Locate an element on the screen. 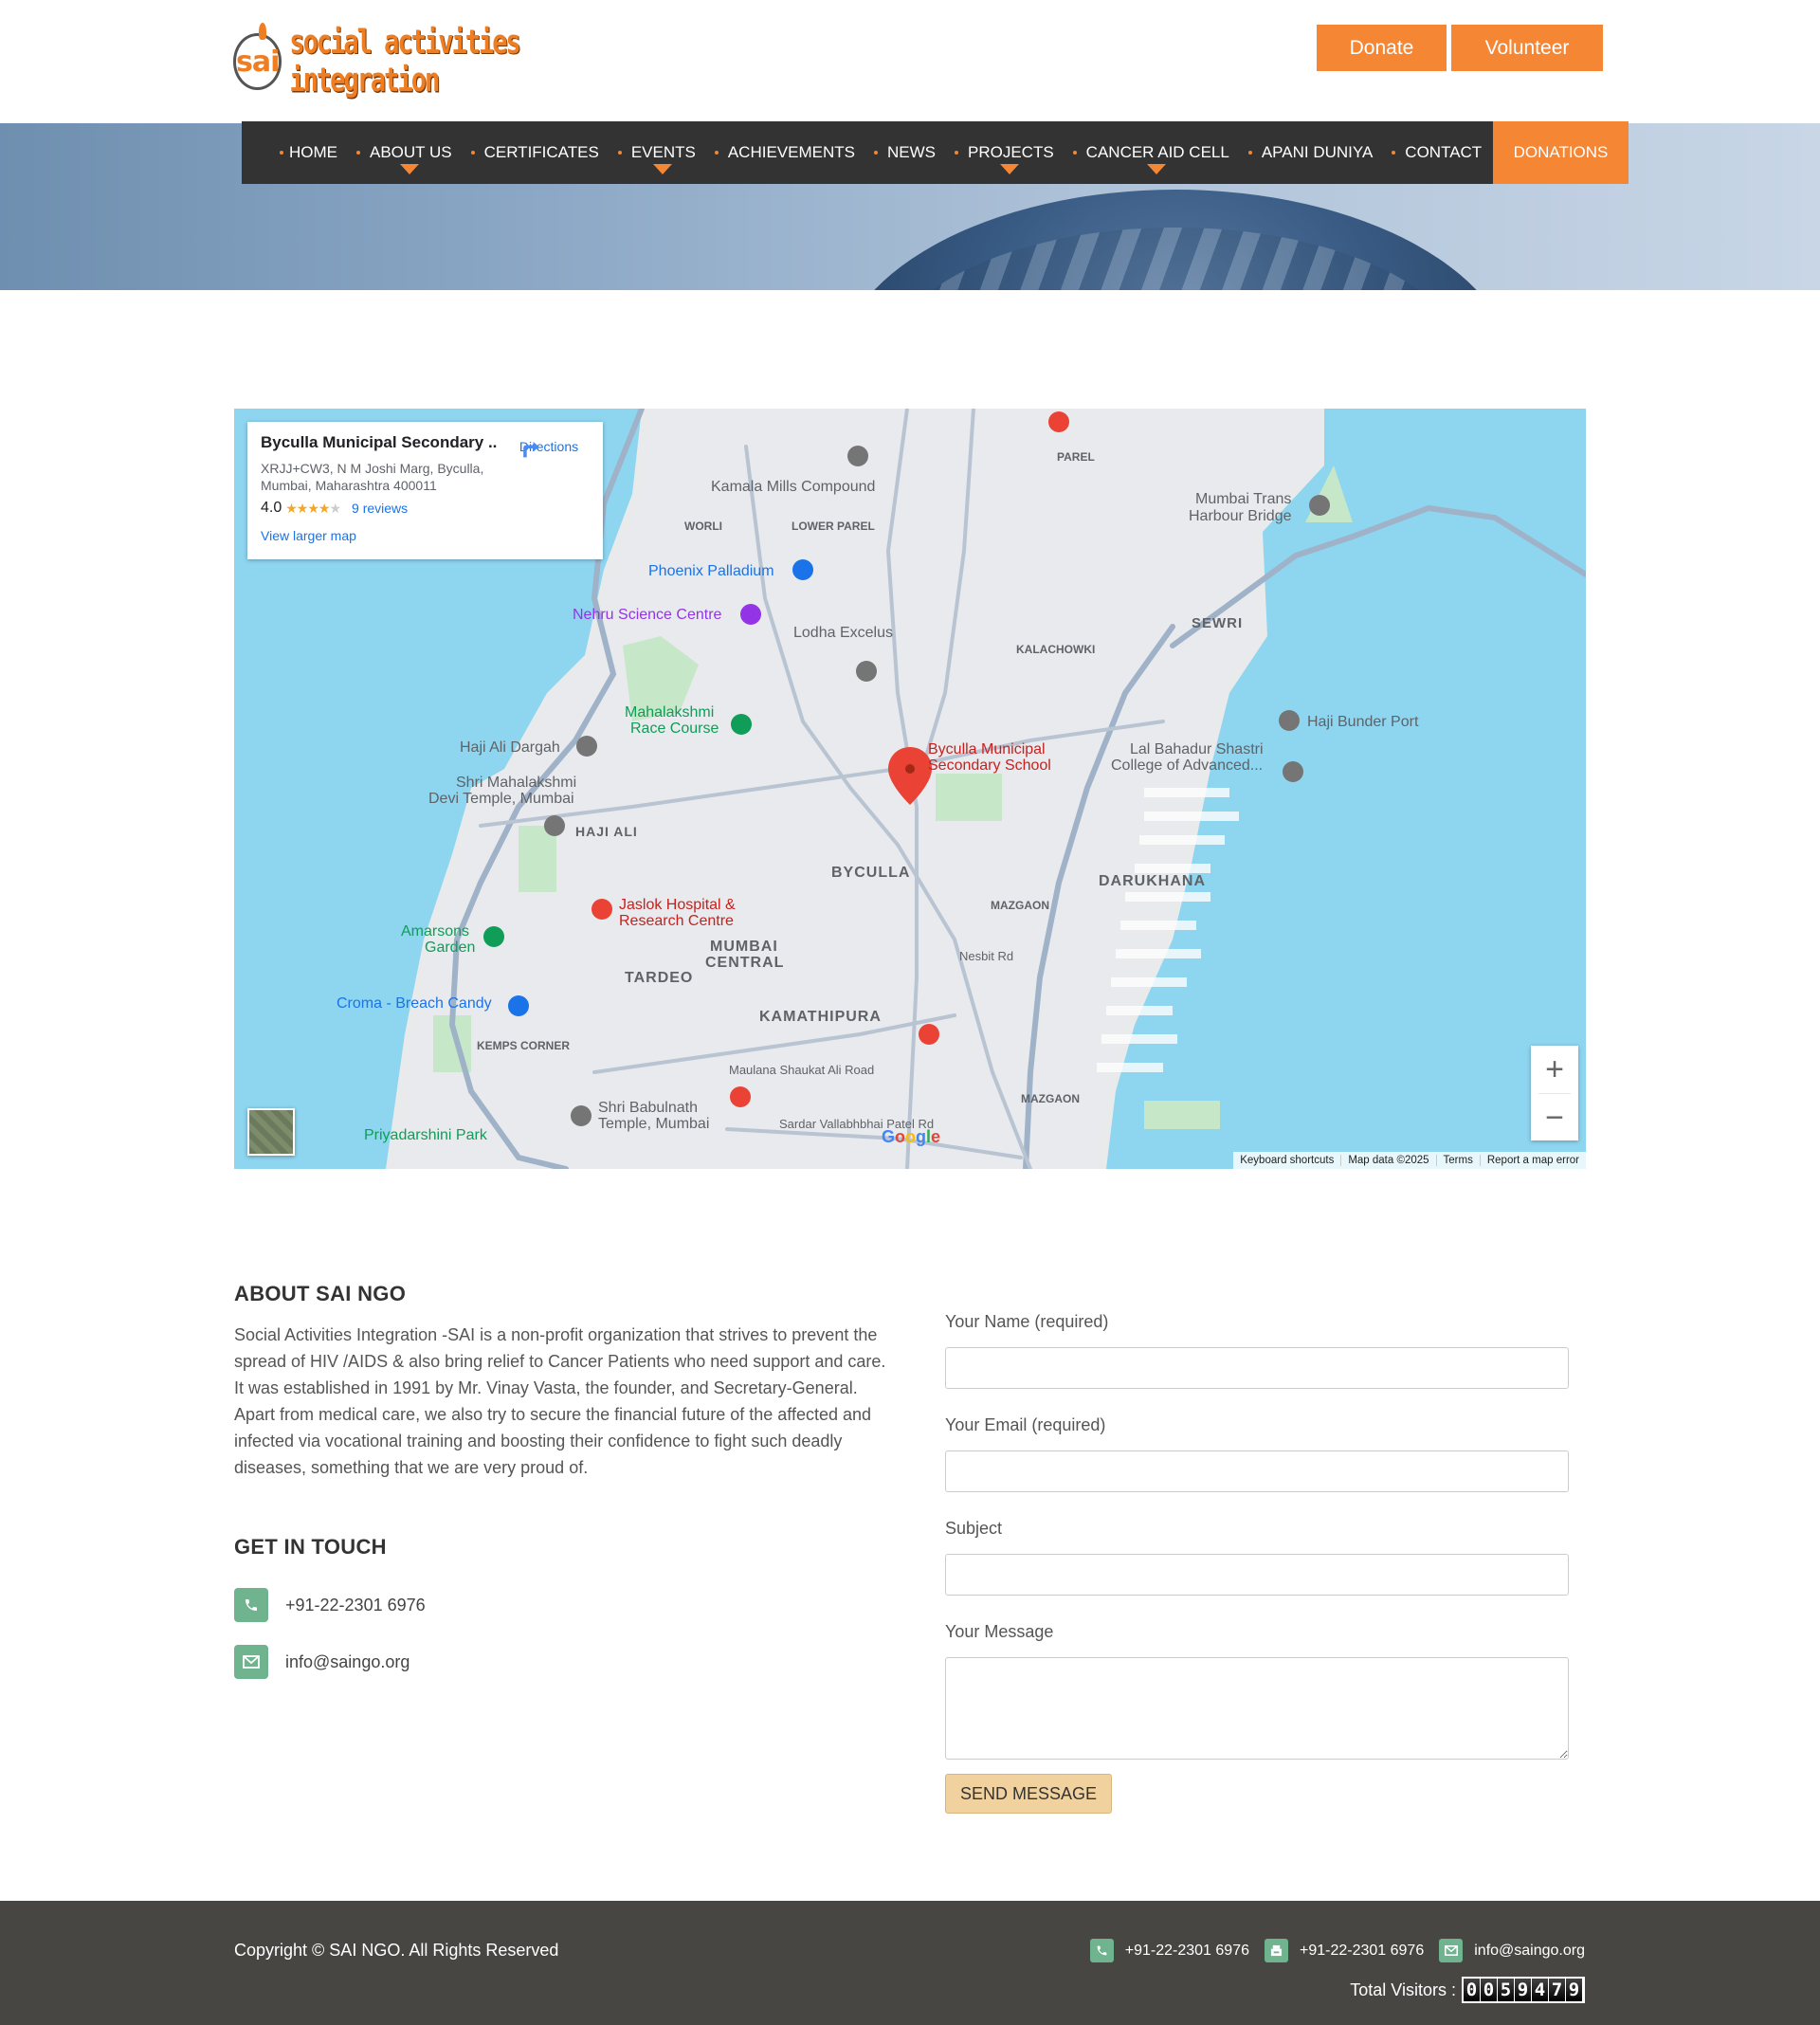 The image size is (1820, 2025). svg-text: Priyadarshini Park is located at coordinates (426, 1135).